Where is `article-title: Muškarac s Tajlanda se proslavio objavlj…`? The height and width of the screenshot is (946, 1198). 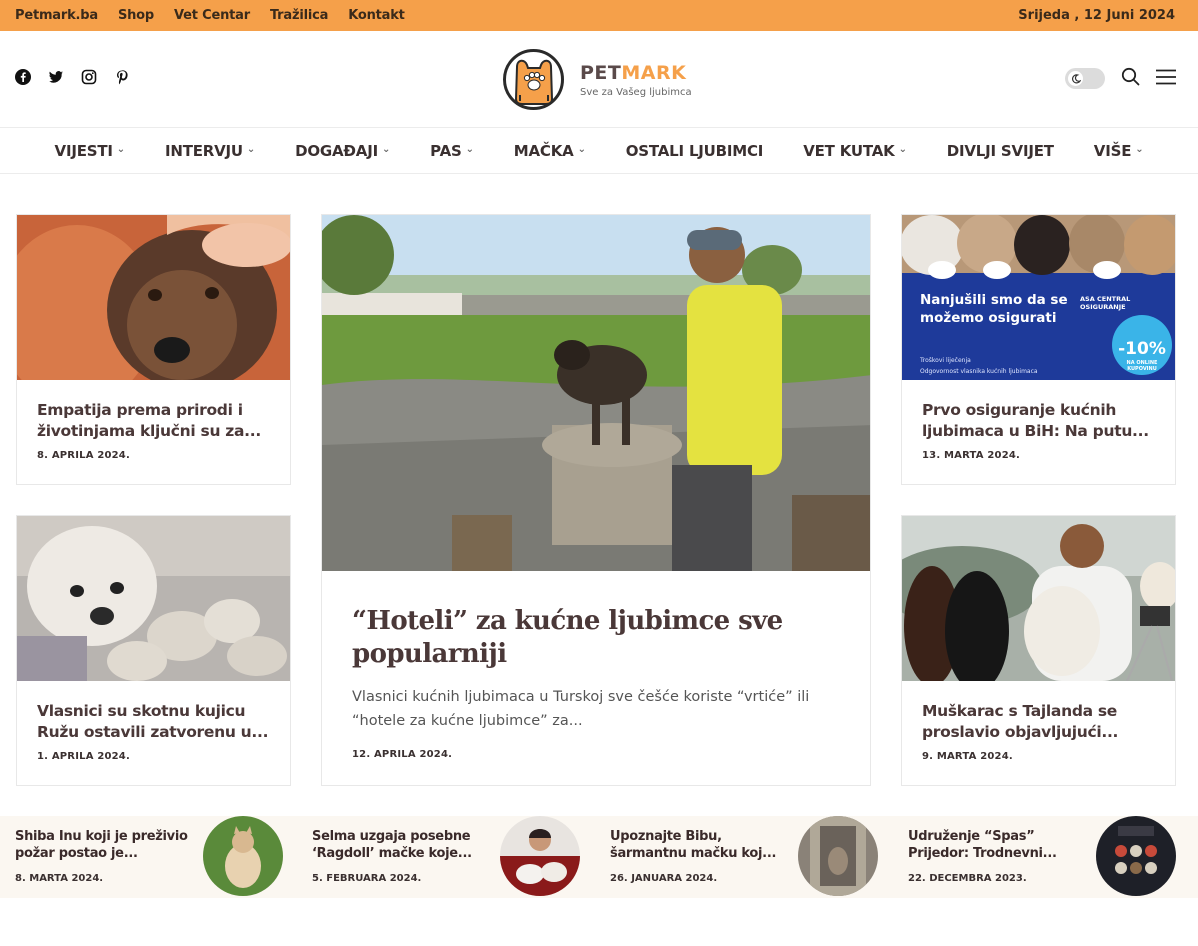
article-title: Muškarac s Tajlanda se proslavio objavlj… is located at coordinates (1038, 722).